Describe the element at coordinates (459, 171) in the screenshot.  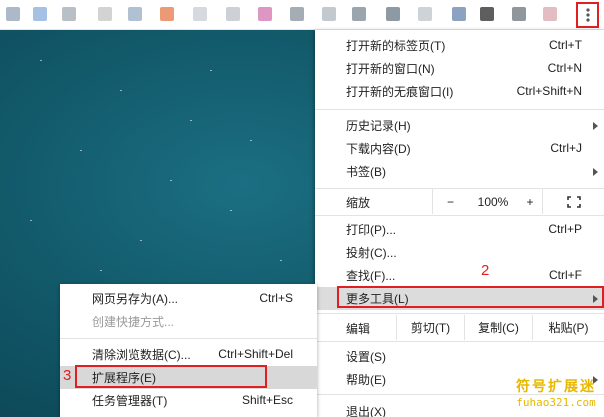
I see `menu-item-bookmarks: 书签(B)` at that location.